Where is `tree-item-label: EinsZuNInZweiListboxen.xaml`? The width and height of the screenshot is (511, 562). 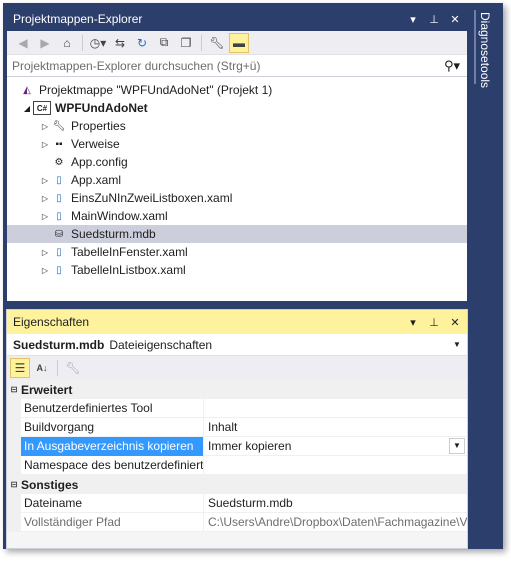 tree-item-label: EinsZuNInZweiListboxen.xaml is located at coordinates (152, 198).